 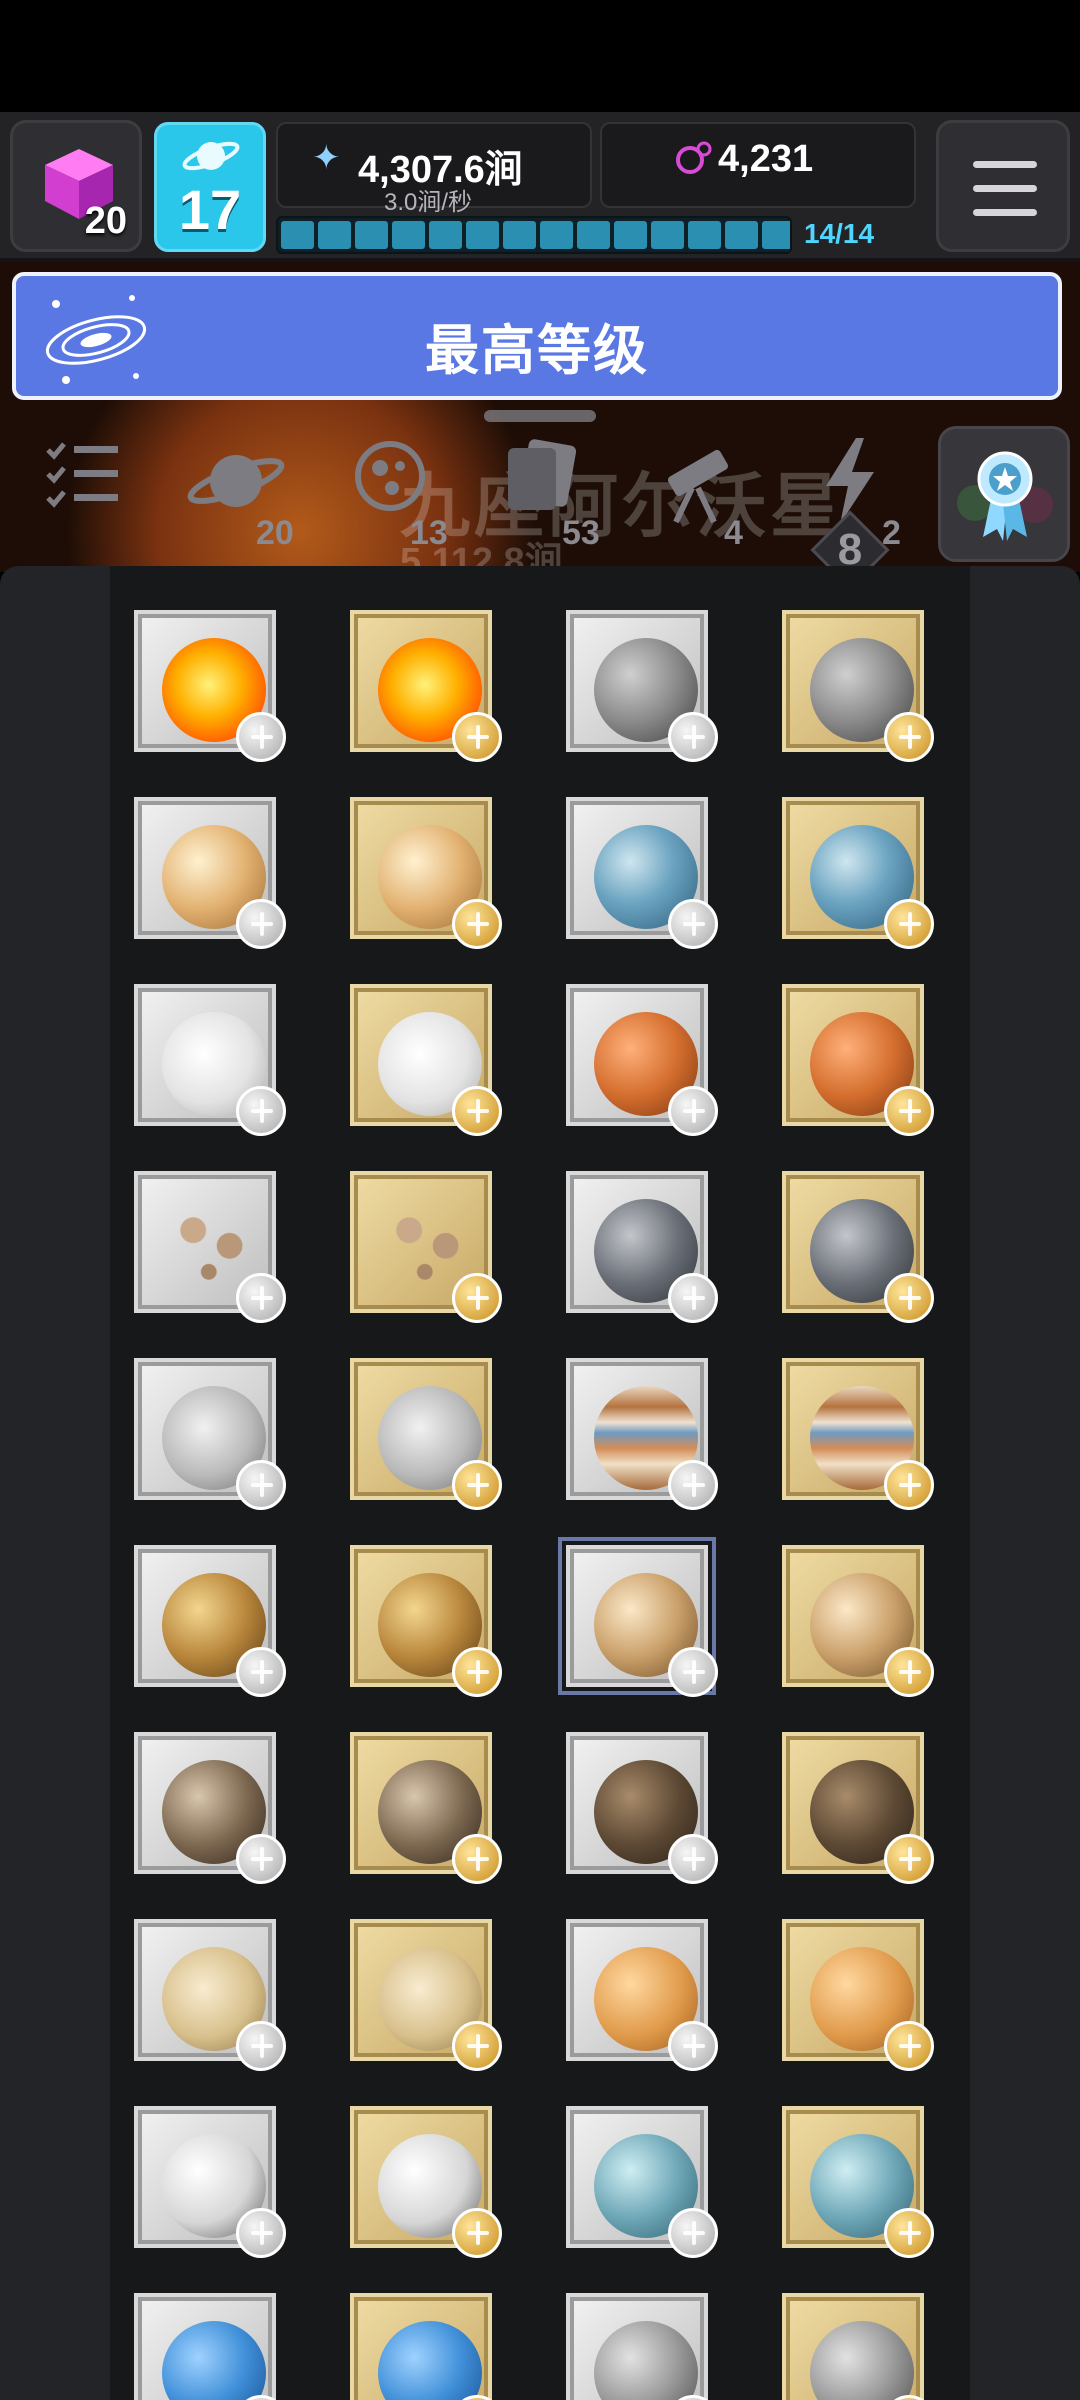 I want to click on tab-tasks, so click(x=84, y=496).